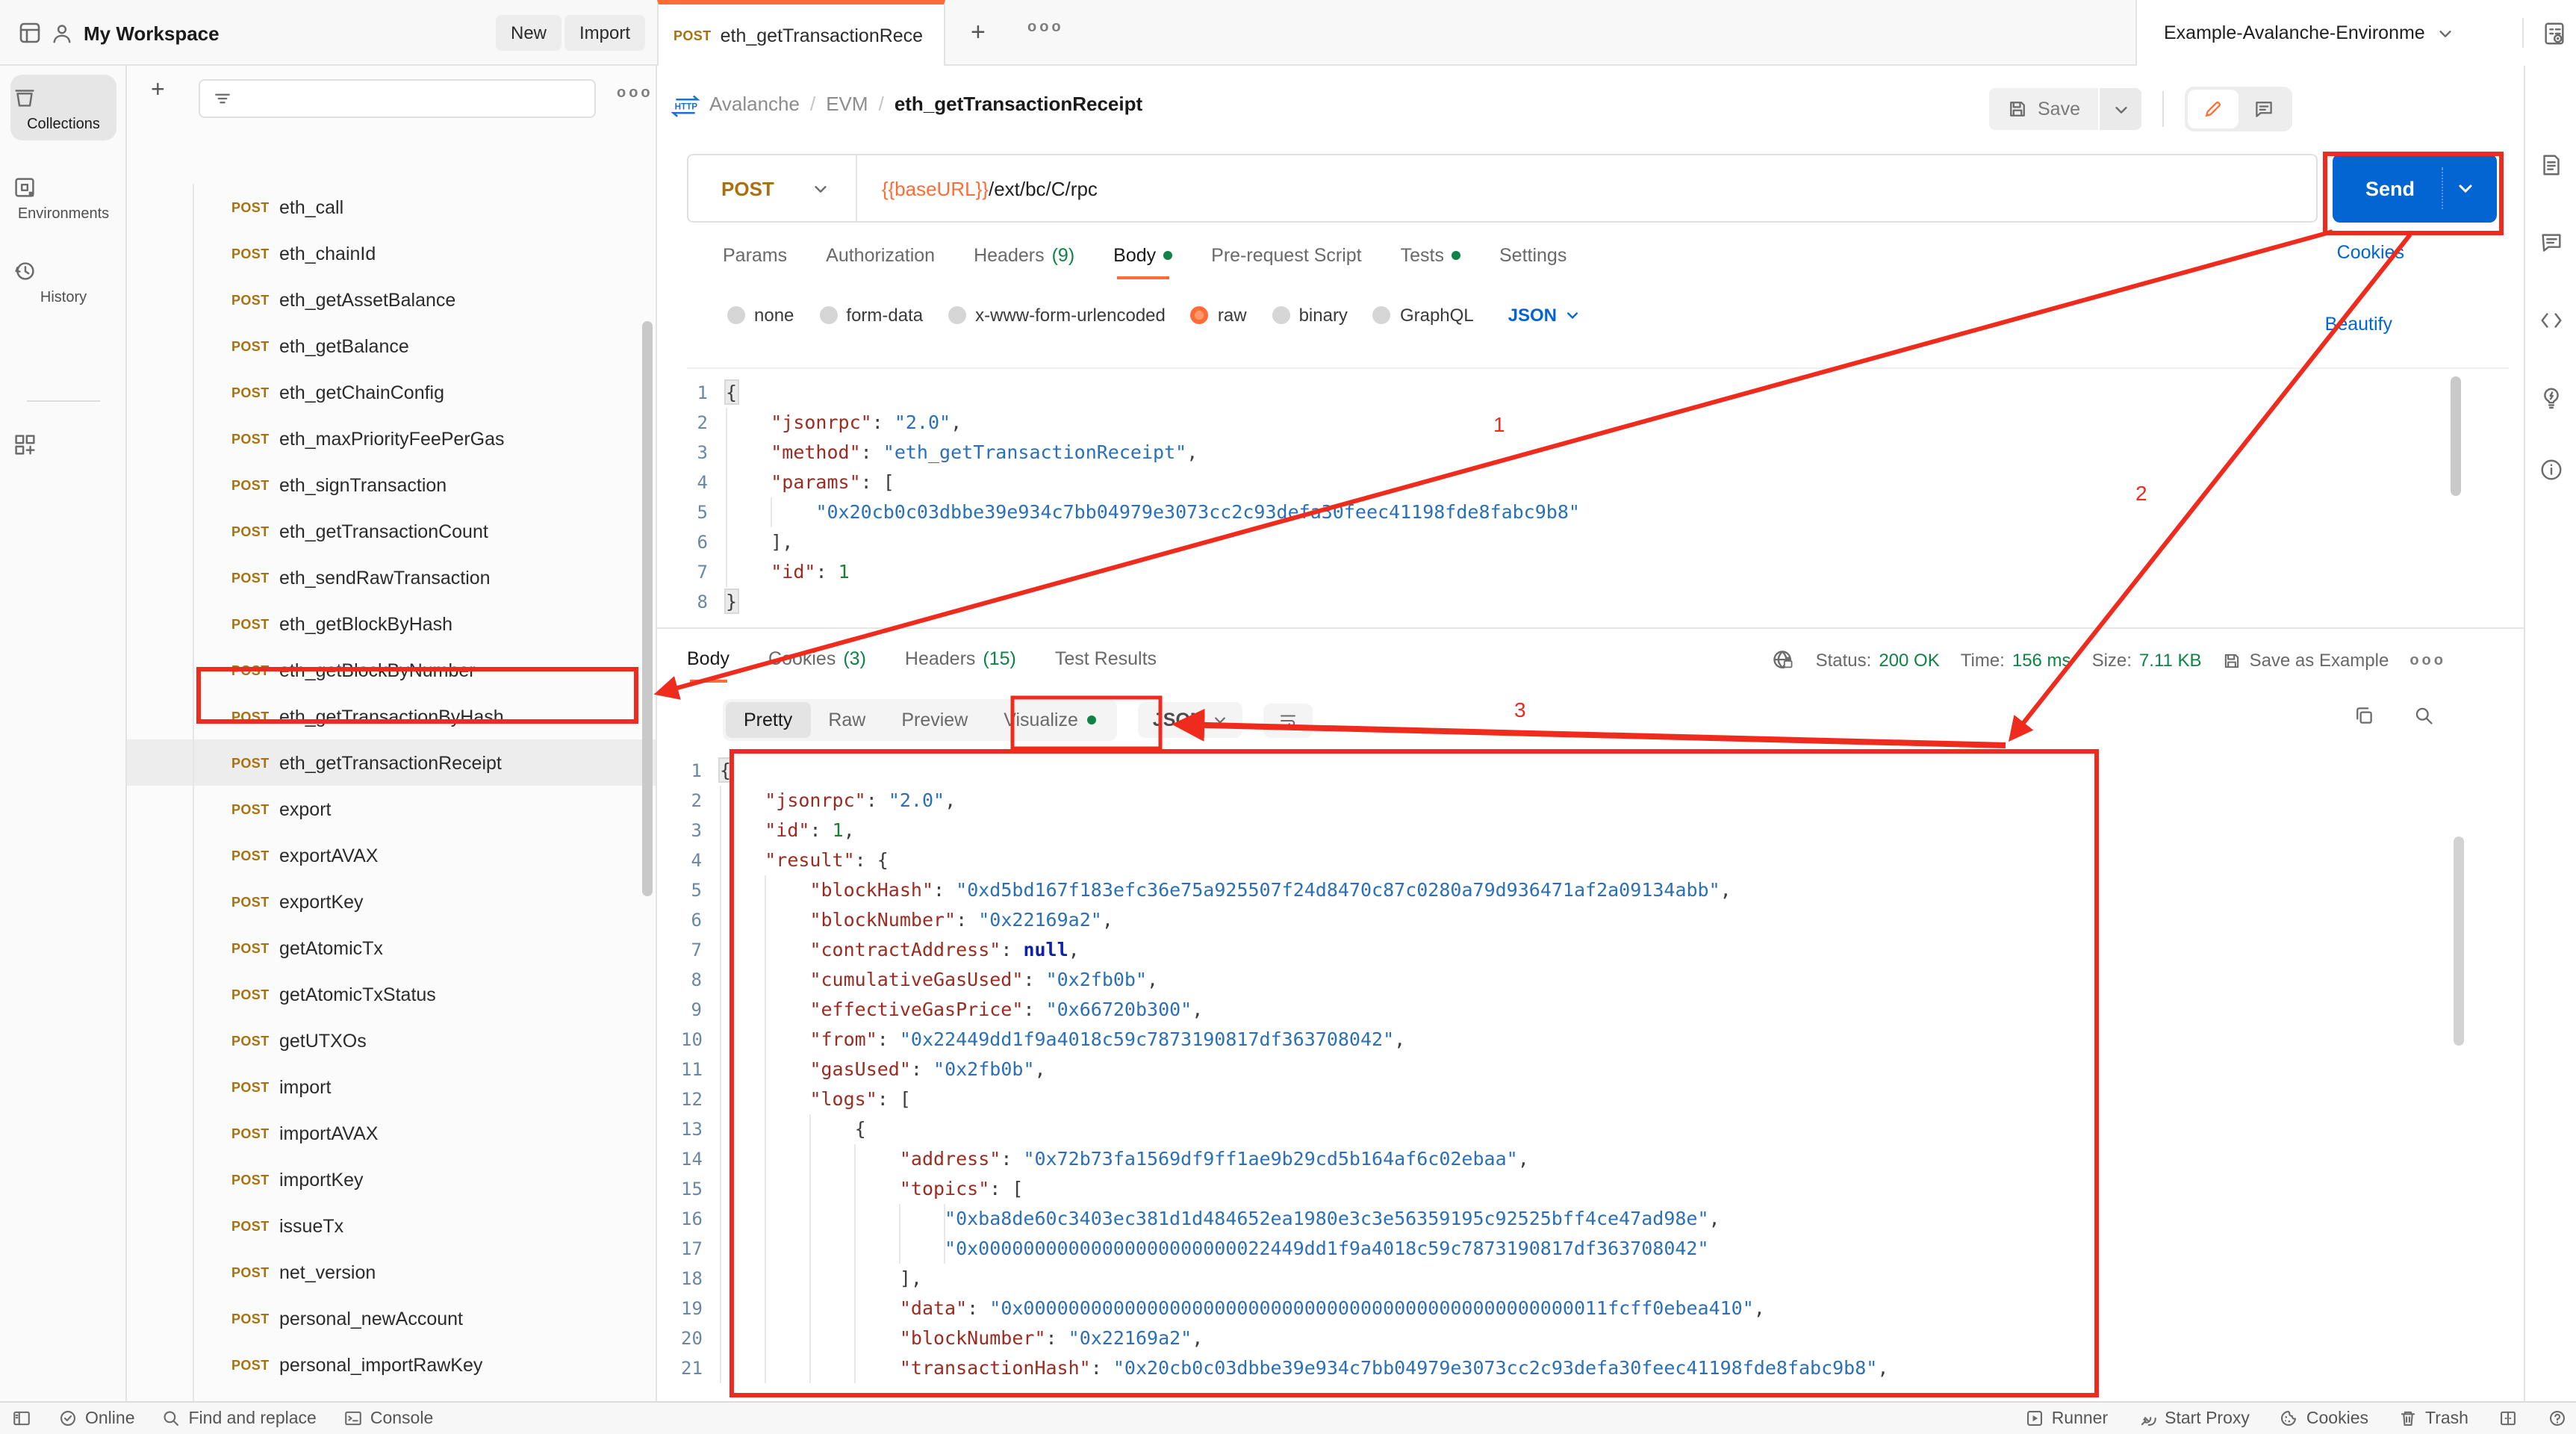  What do you see at coordinates (63, 107) in the screenshot?
I see `sidebar-item-collections: Collections` at bounding box center [63, 107].